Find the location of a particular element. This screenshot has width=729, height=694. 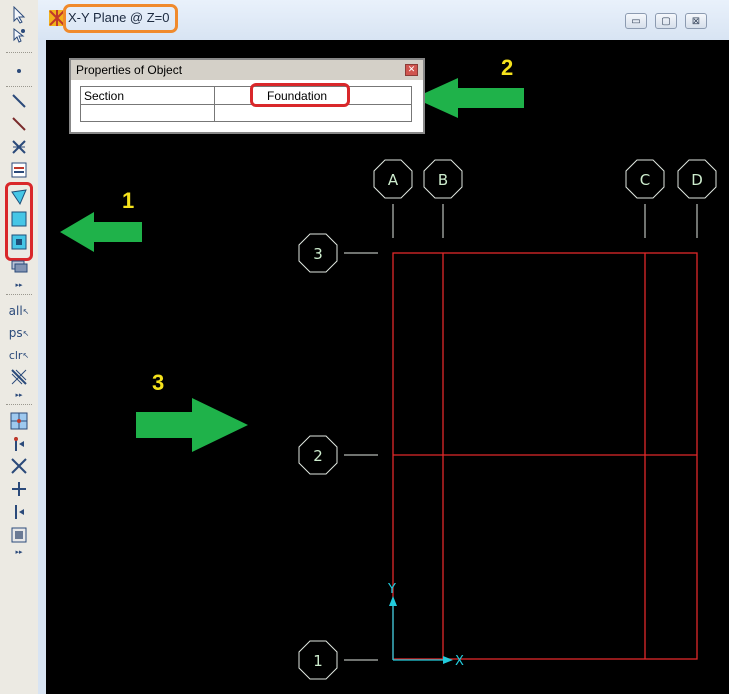

properties-panel-title: Properties of Object is located at coordinates (129, 70).